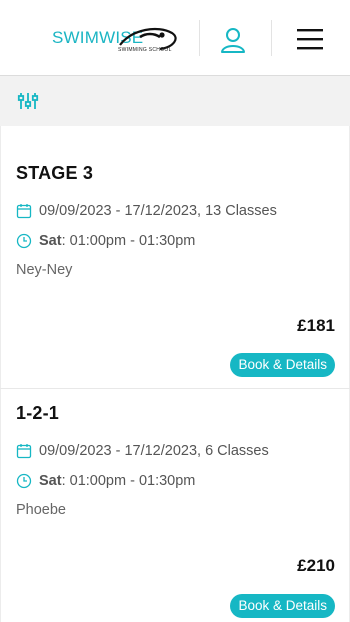 The height and width of the screenshot is (622, 350). I want to click on logo-tagline: SWIMMING SCHOOL, so click(145, 50).